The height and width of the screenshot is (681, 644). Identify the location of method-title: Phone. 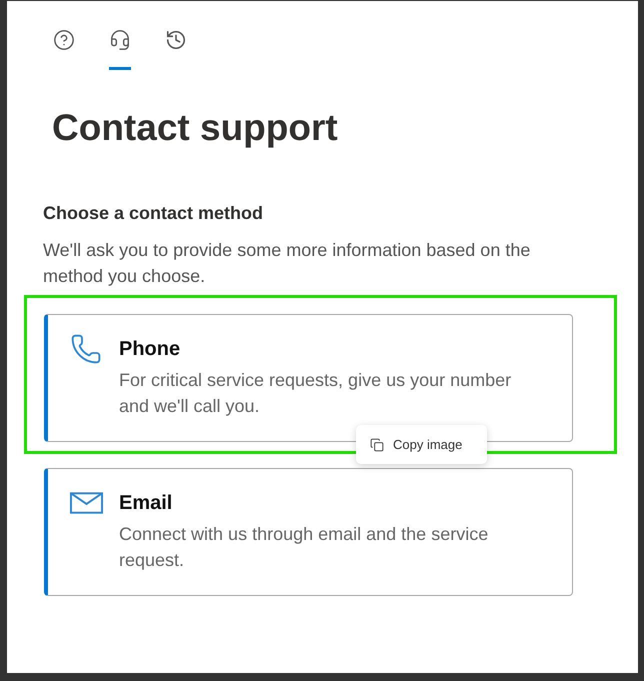
(149, 349).